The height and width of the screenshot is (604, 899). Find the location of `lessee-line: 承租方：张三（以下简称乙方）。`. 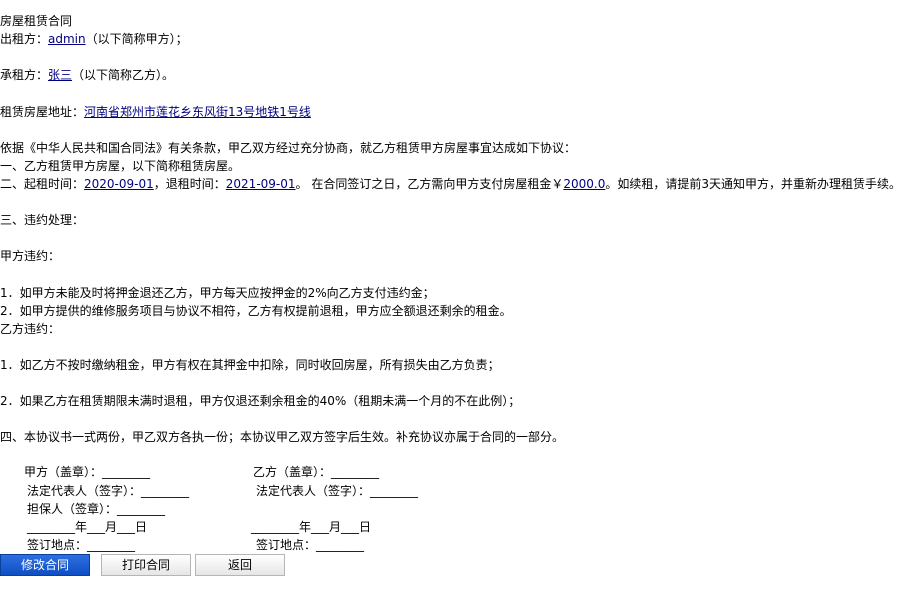

lessee-line: 承租方：张三（以下简称乙方）。 is located at coordinates (87, 75).